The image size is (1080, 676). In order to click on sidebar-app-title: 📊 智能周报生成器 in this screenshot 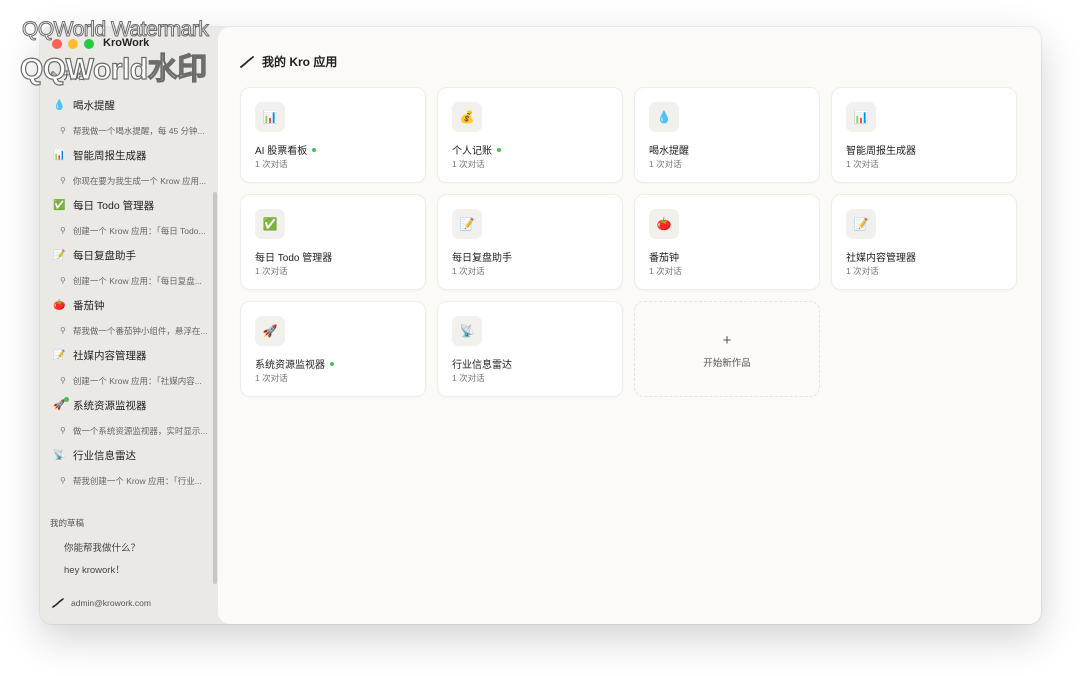, I will do `click(129, 155)`.